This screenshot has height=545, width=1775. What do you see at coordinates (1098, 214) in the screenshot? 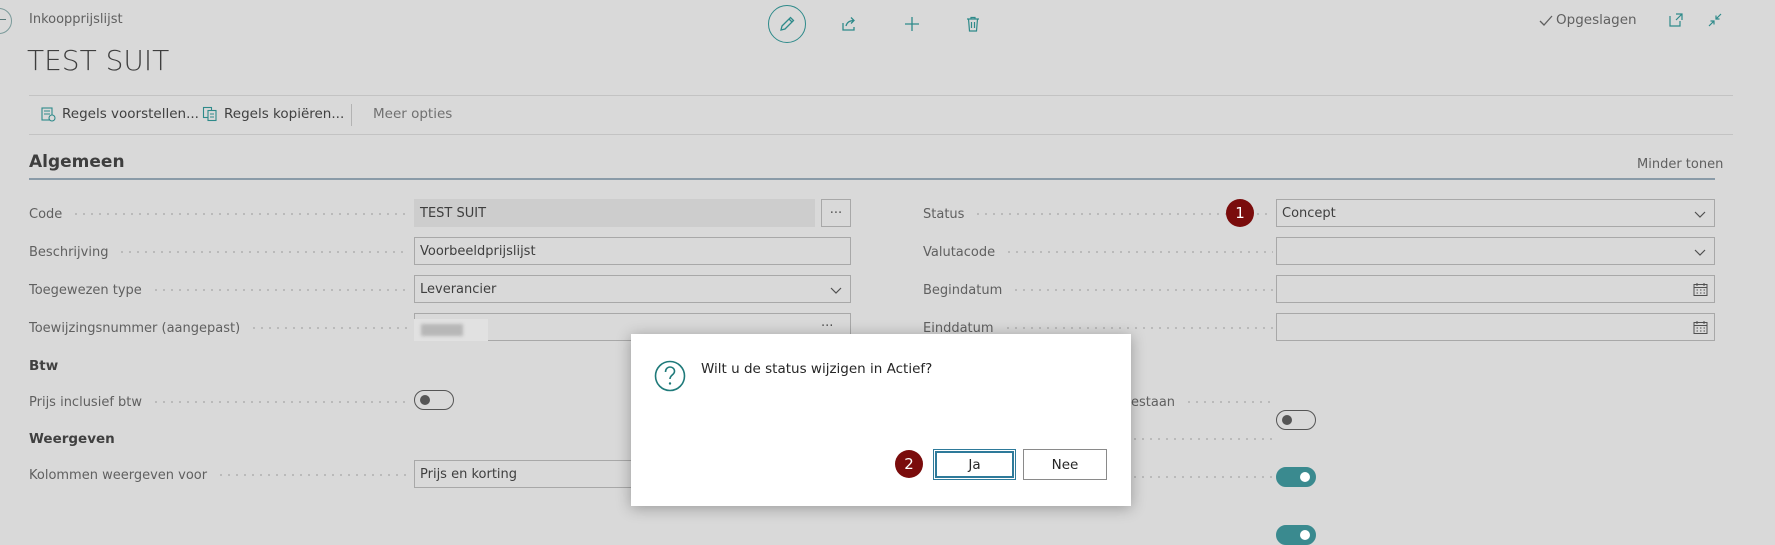
I see `status-label: Status` at bounding box center [1098, 214].